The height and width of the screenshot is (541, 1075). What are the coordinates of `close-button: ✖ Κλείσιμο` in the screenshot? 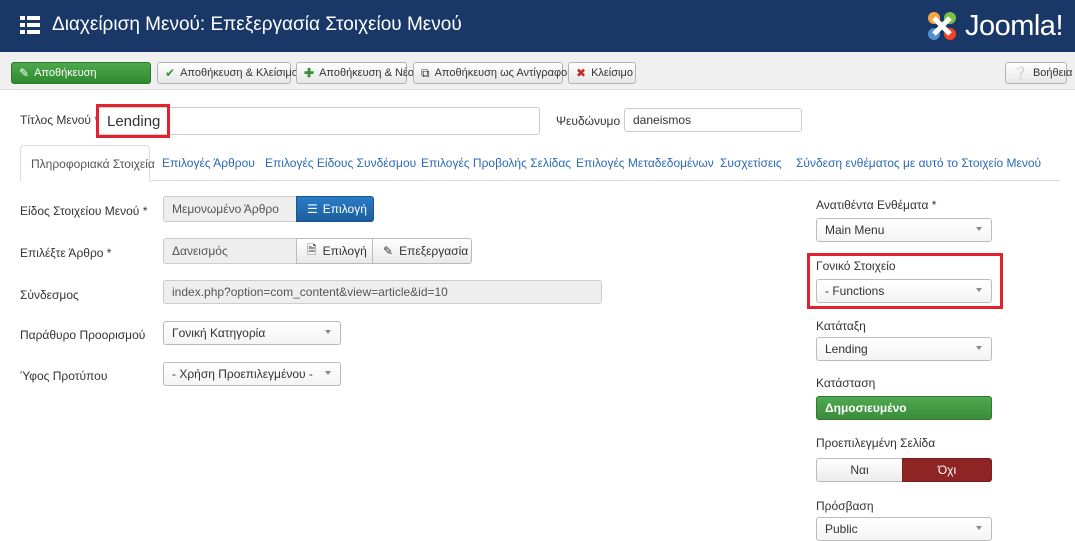 It's located at (602, 73).